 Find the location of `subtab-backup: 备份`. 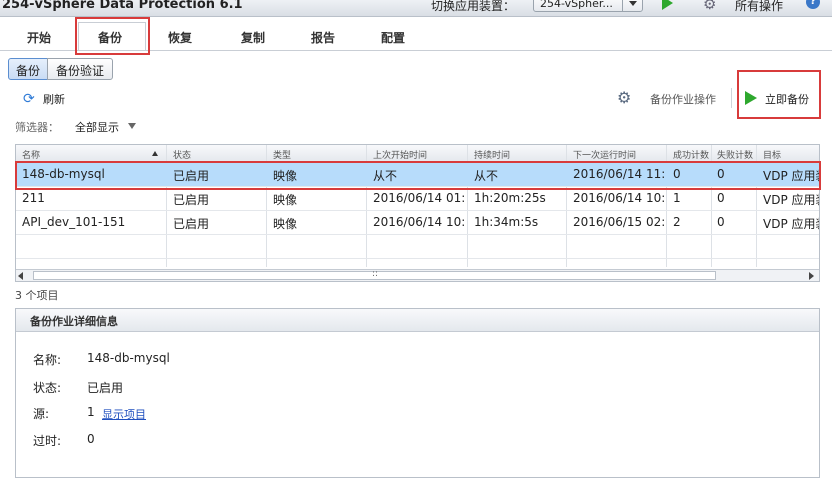

subtab-backup: 备份 is located at coordinates (28, 69).